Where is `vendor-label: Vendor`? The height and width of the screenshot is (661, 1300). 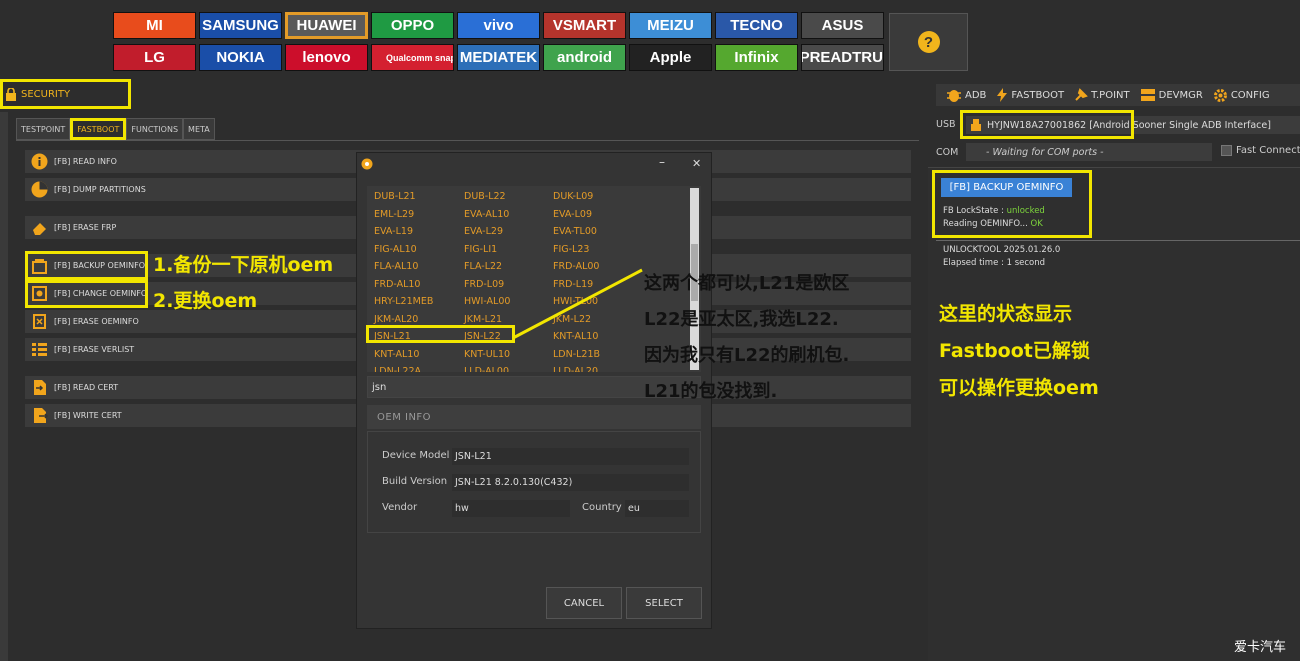
vendor-label: Vendor is located at coordinates (400, 507).